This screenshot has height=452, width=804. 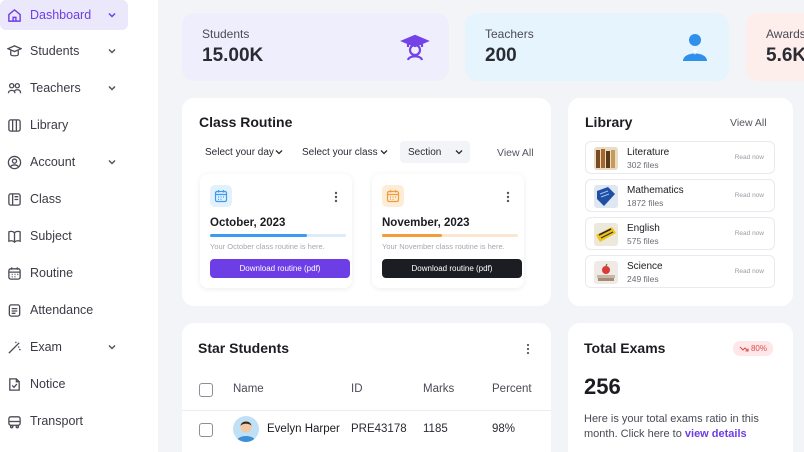 I want to click on sidebar-item-label: Attendance, so click(x=62, y=310).